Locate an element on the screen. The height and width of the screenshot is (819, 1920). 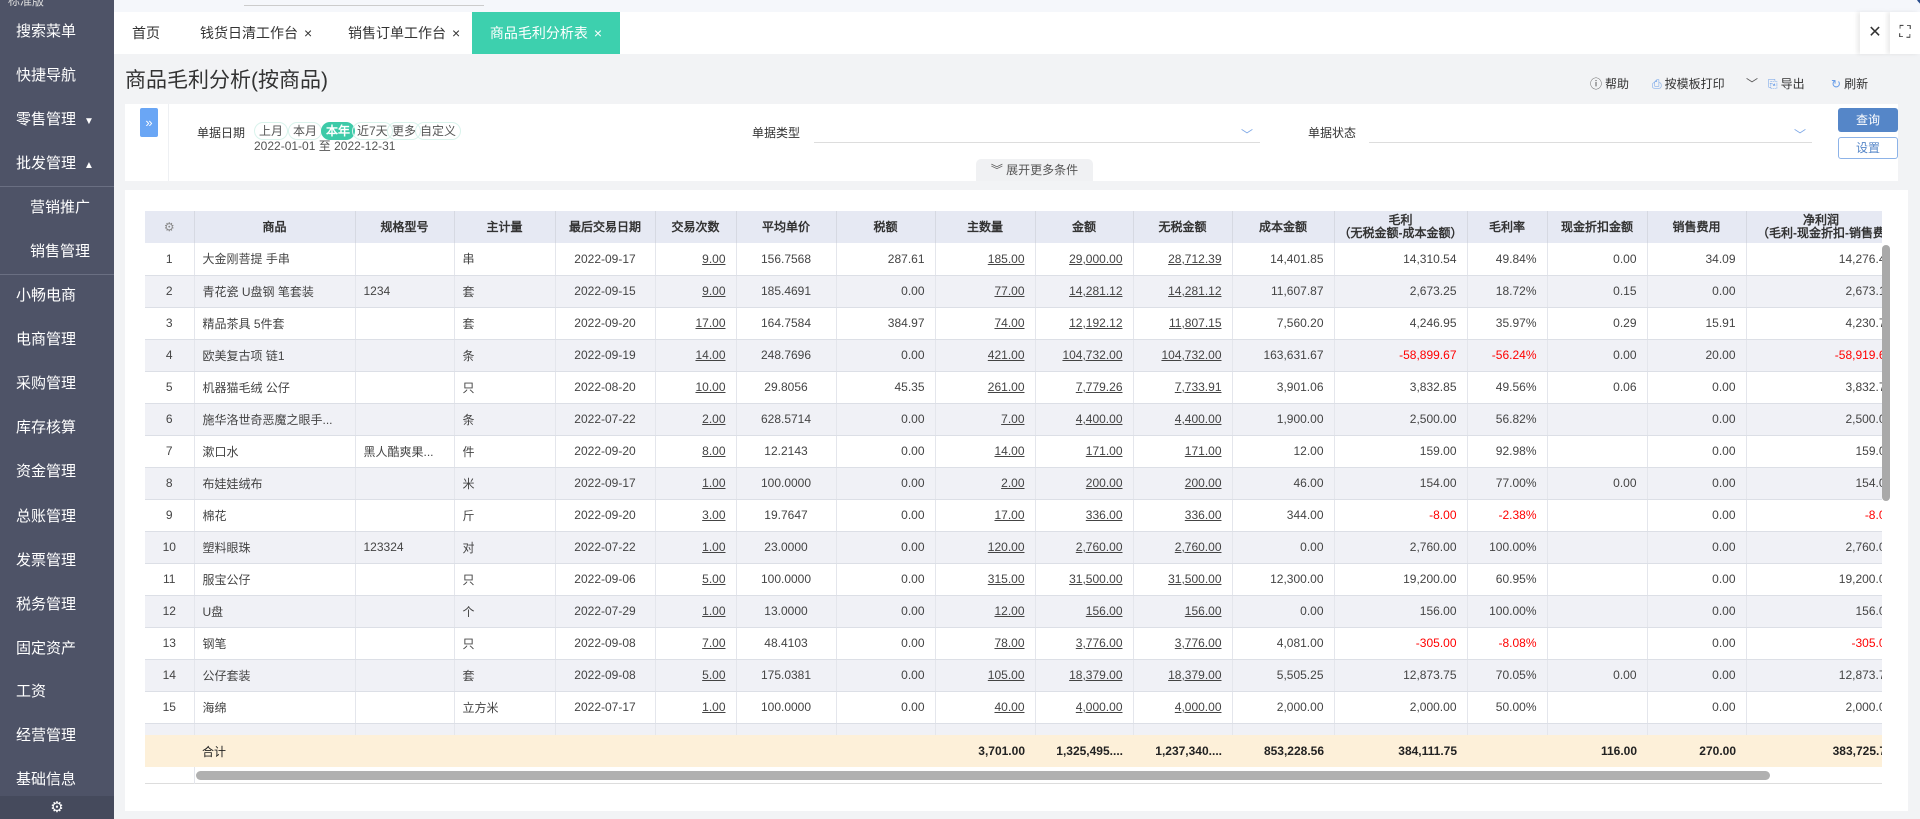
cell-link: 8.00 is located at coordinates (713, 451).